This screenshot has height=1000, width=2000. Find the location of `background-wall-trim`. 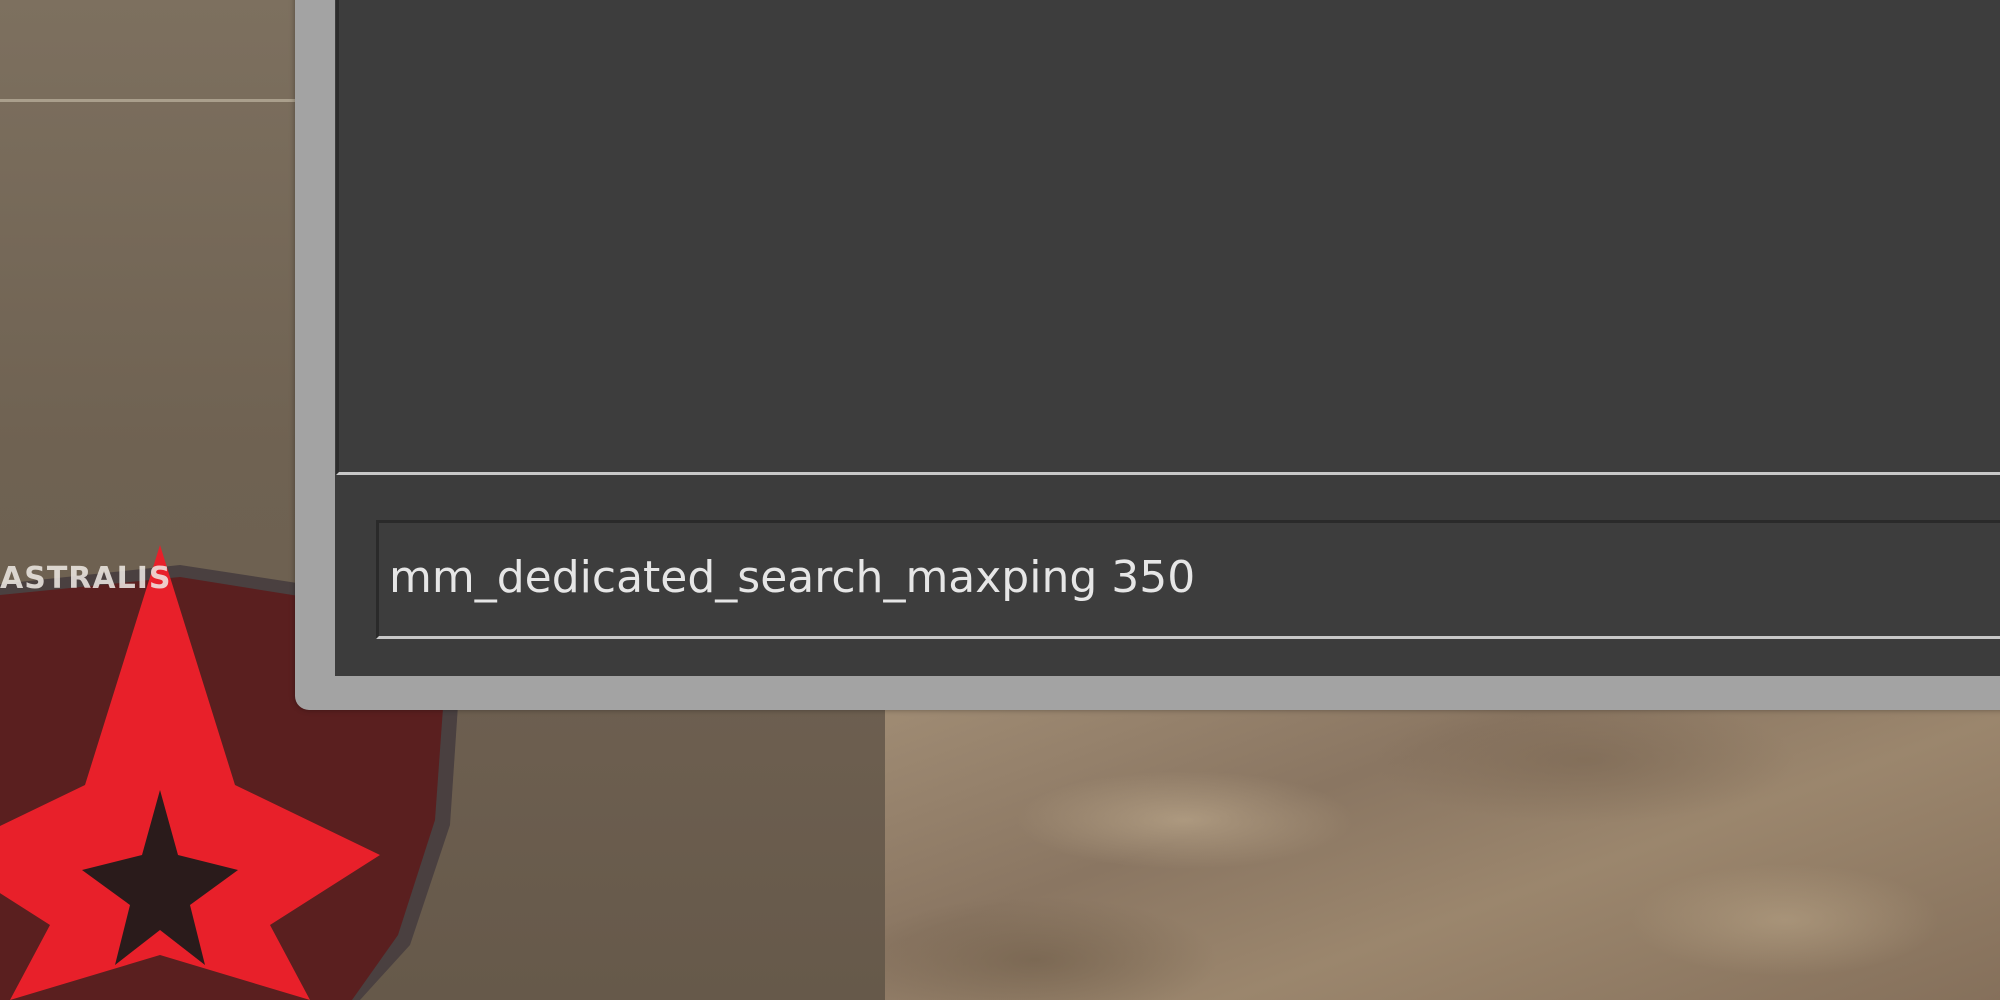

background-wall-trim is located at coordinates (150, 100).